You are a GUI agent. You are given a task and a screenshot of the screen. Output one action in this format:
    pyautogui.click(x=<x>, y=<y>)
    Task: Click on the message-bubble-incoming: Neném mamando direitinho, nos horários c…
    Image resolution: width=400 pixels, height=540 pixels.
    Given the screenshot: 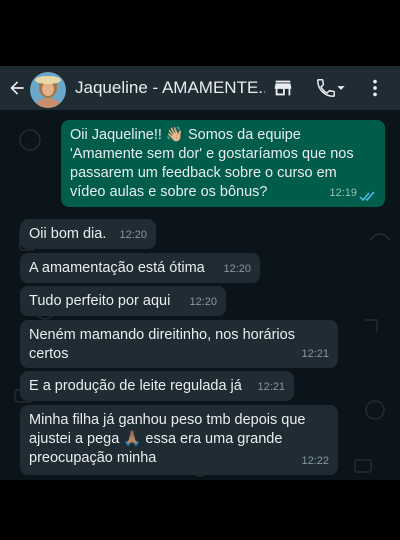 What is the action you would take?
    pyautogui.click(x=179, y=344)
    